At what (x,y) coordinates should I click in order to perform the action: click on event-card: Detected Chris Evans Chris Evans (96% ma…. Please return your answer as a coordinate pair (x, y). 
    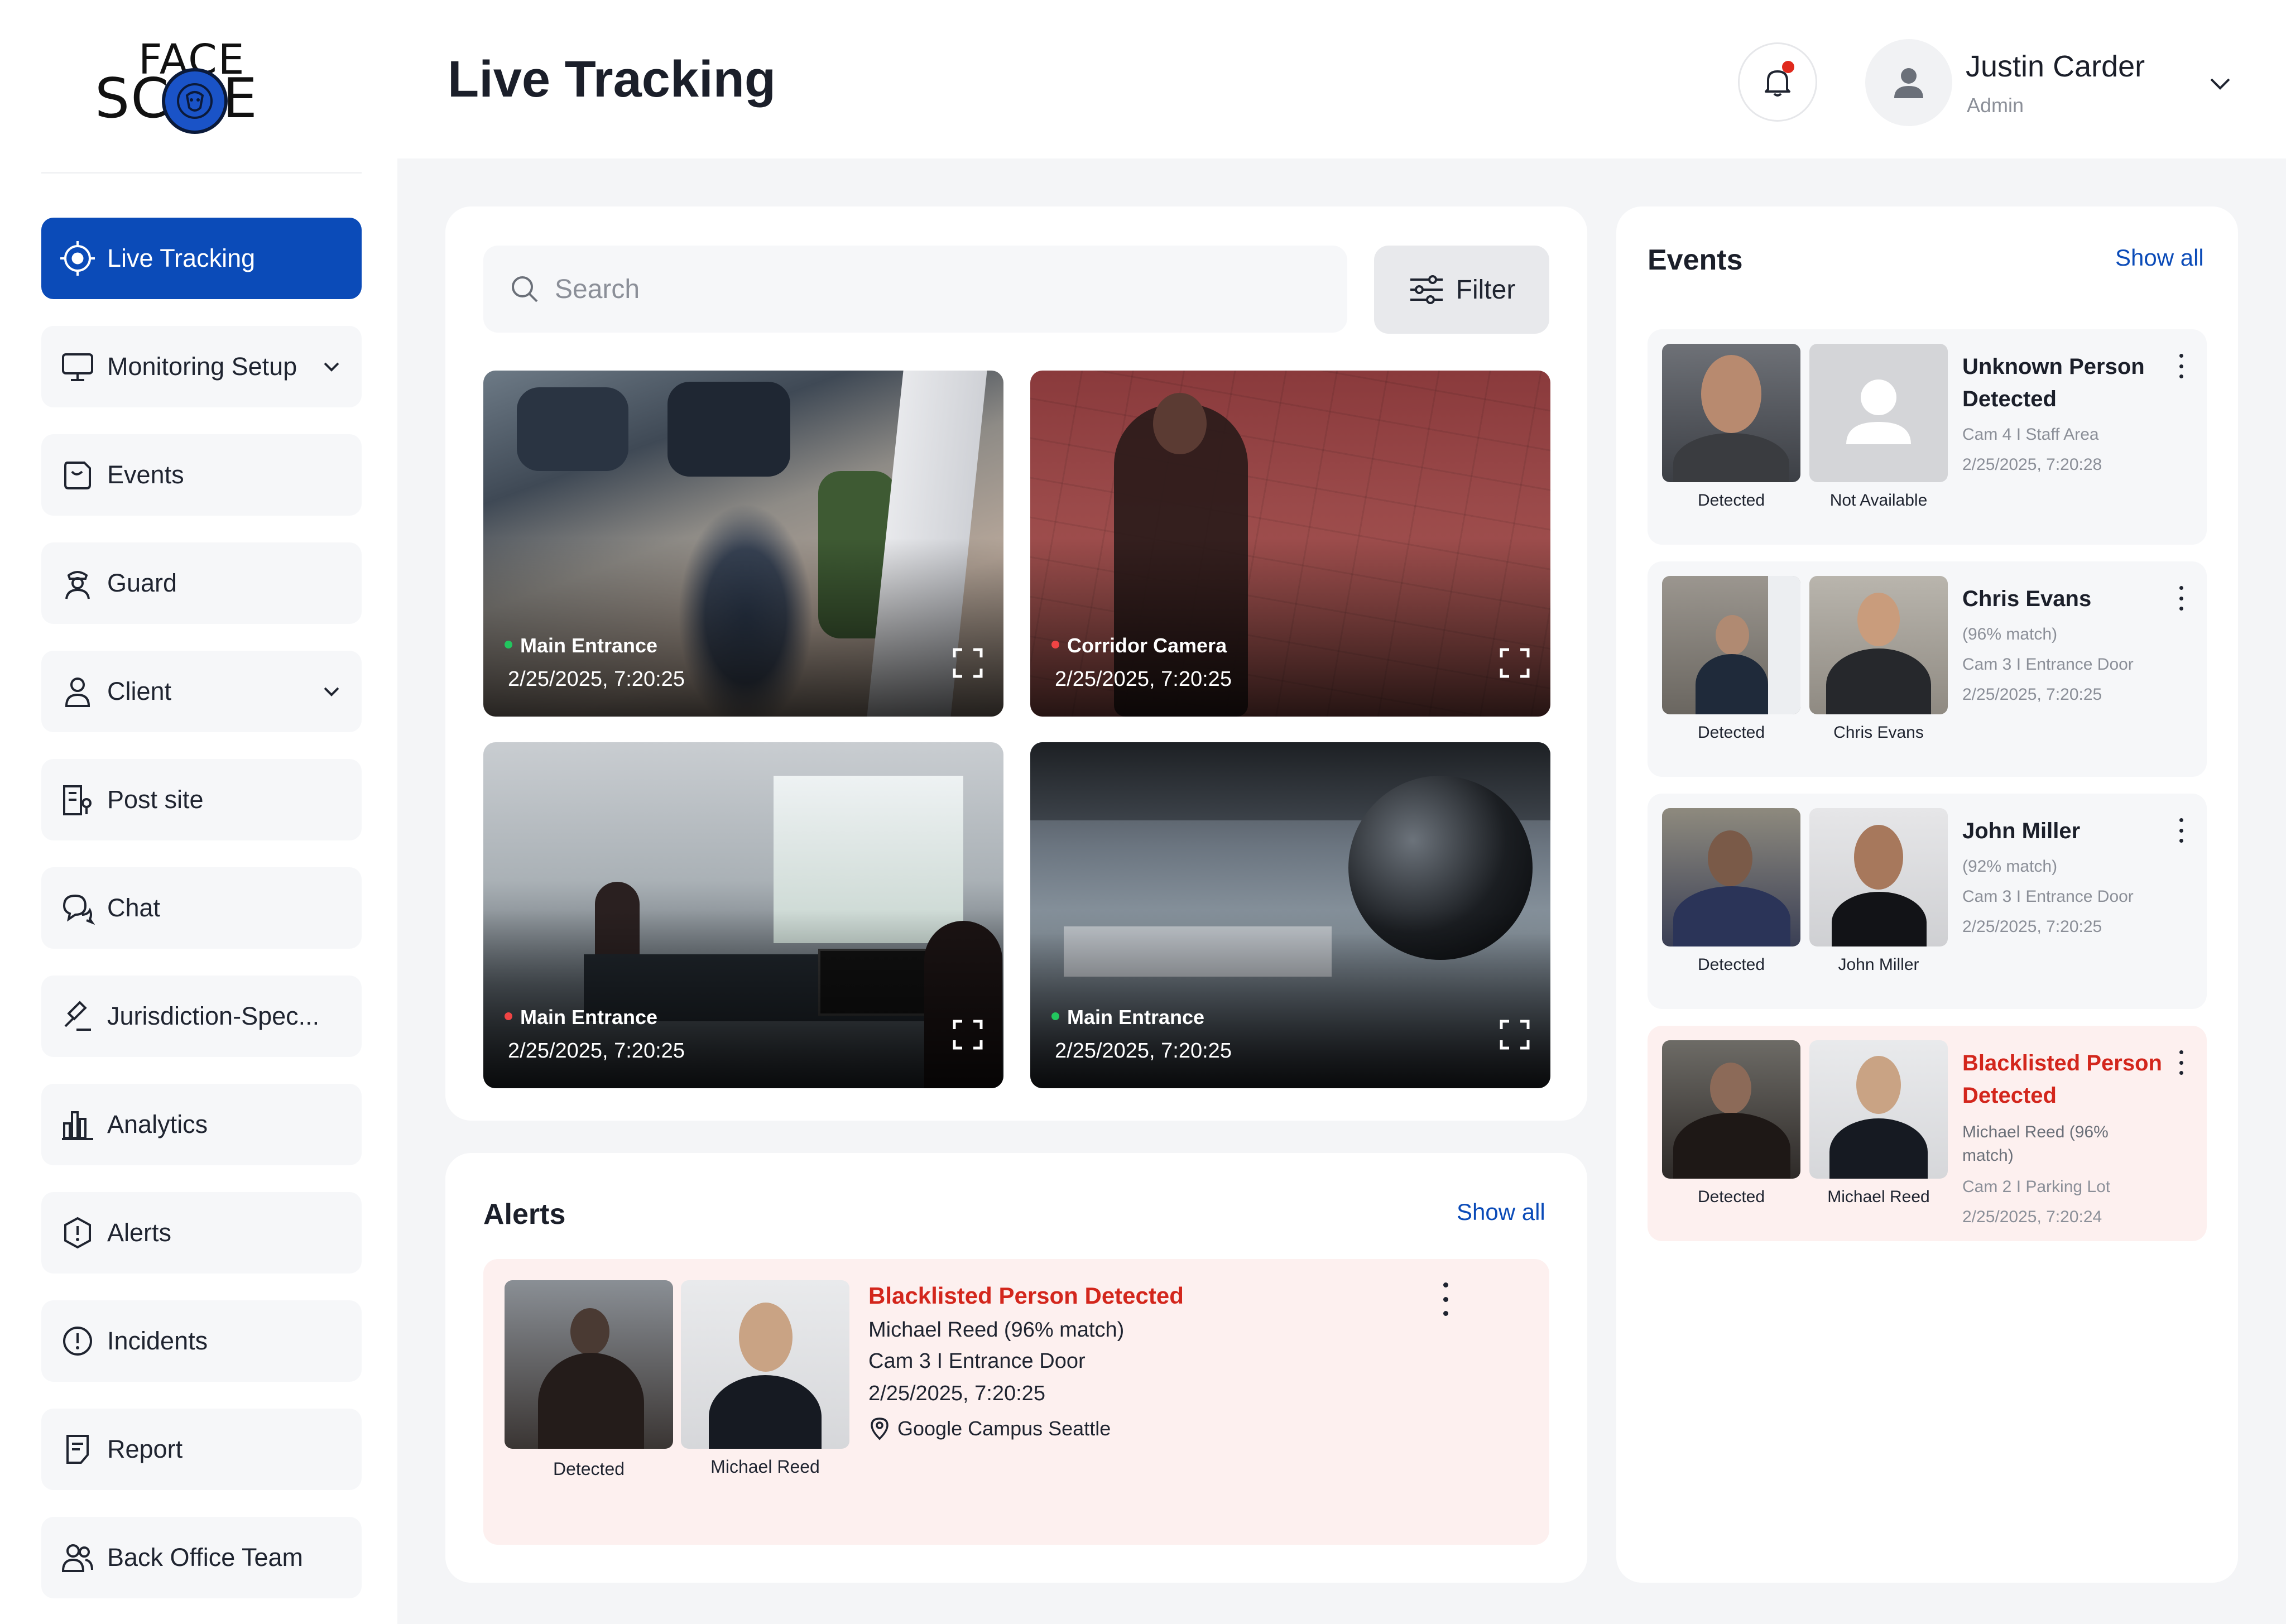
    Looking at the image, I should click on (1927, 669).